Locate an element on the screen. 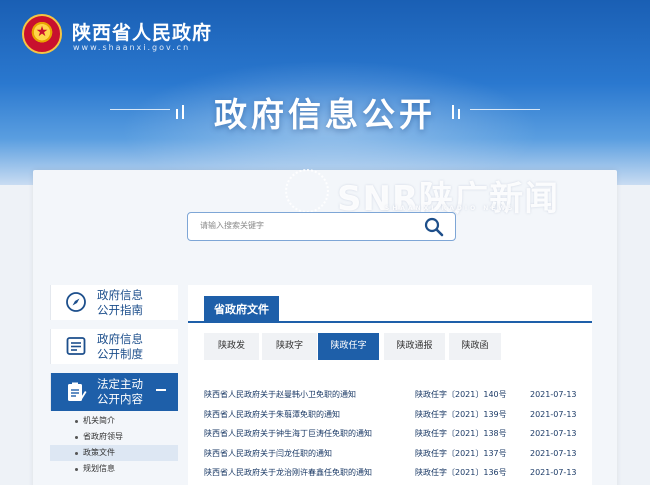 This screenshot has height=485, width=650. sidebar-item-proactive-disclosure: 法定主动 公开内容 is located at coordinates (114, 392).